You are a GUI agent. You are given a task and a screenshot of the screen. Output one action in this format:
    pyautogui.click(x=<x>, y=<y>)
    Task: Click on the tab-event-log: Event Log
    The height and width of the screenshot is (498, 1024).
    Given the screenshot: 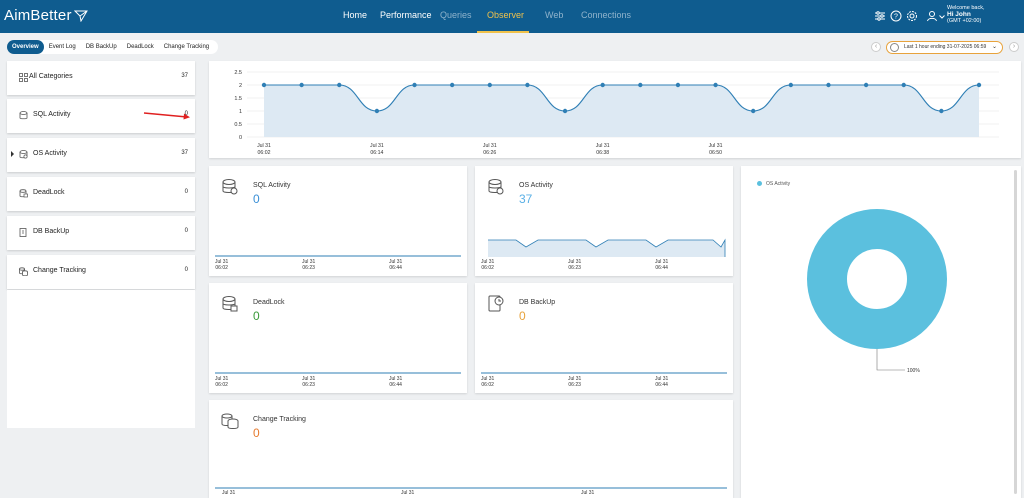 What is the action you would take?
    pyautogui.click(x=62, y=47)
    